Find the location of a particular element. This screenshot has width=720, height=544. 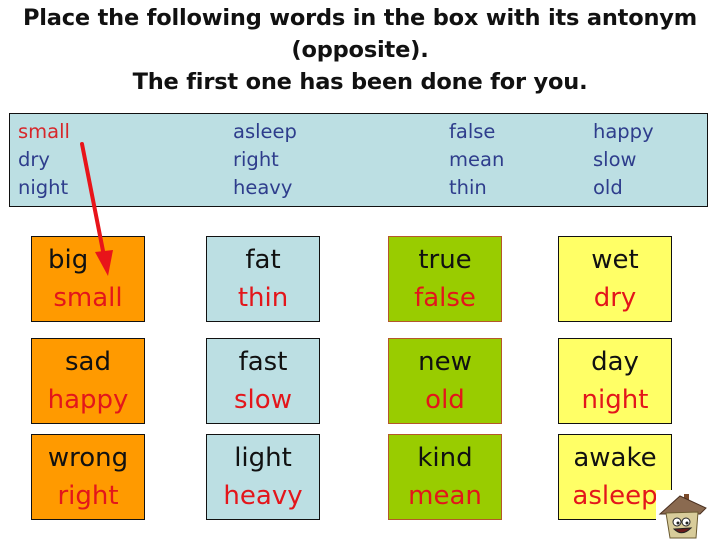

word-bank-column-1: small dry night is located at coordinates (44, 160).